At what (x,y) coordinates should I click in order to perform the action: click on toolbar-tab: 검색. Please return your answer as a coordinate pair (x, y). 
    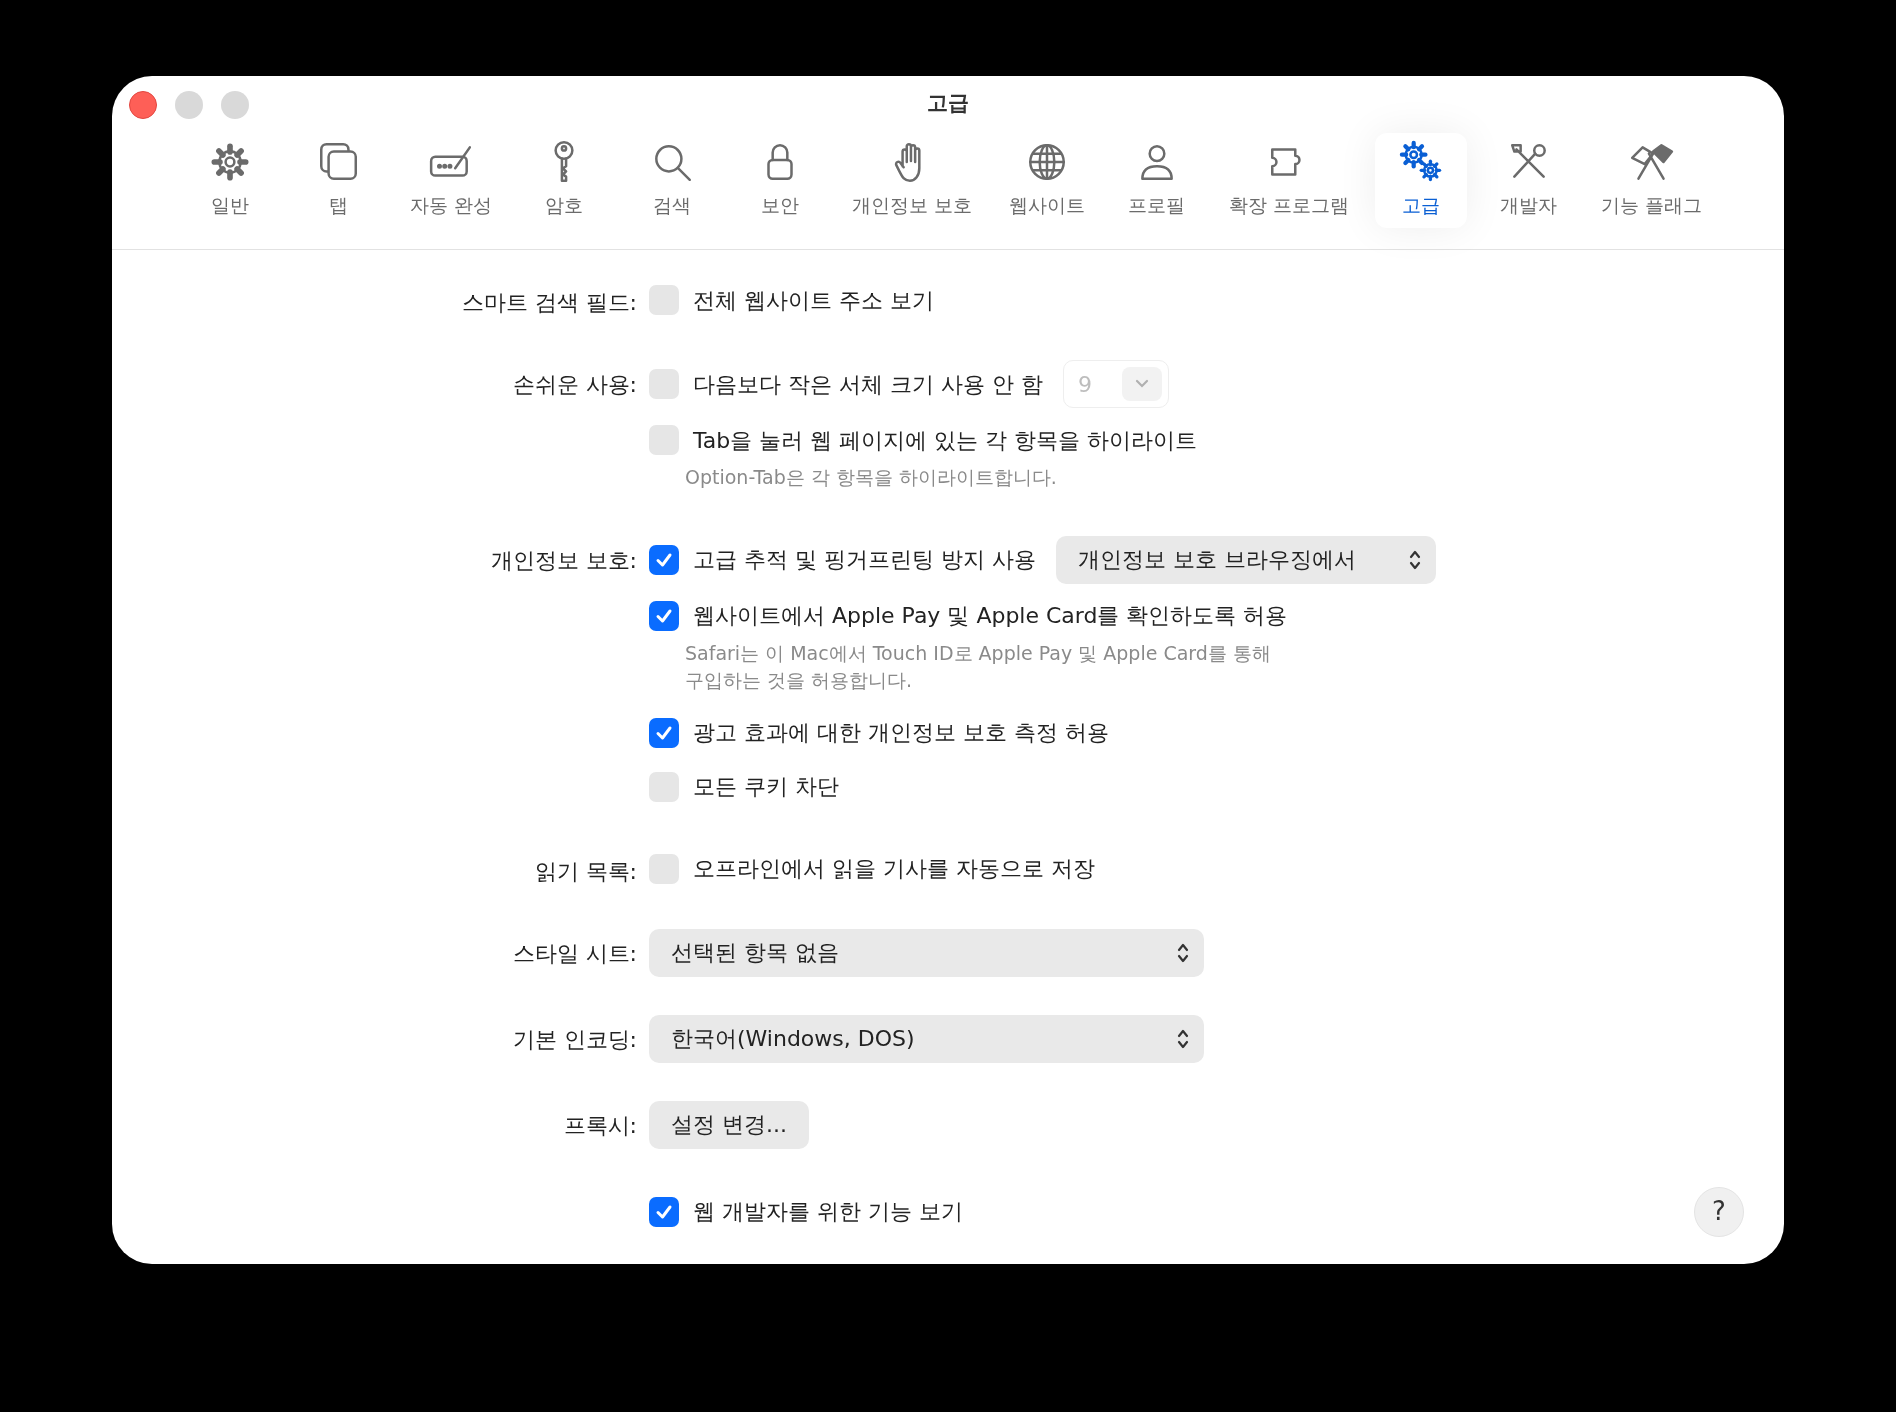
    Looking at the image, I should click on (672, 180).